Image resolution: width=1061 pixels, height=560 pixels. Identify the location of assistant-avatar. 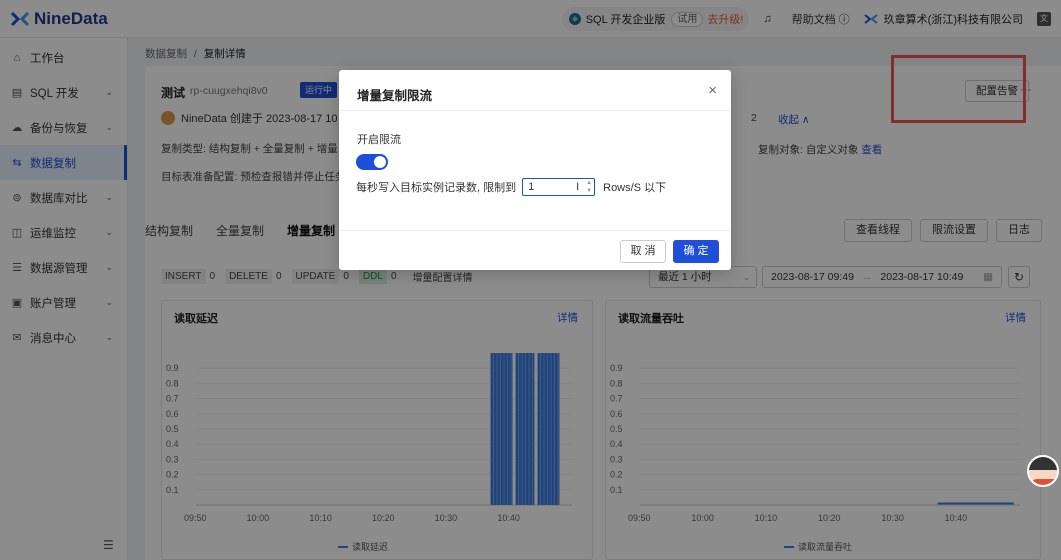
(1043, 471).